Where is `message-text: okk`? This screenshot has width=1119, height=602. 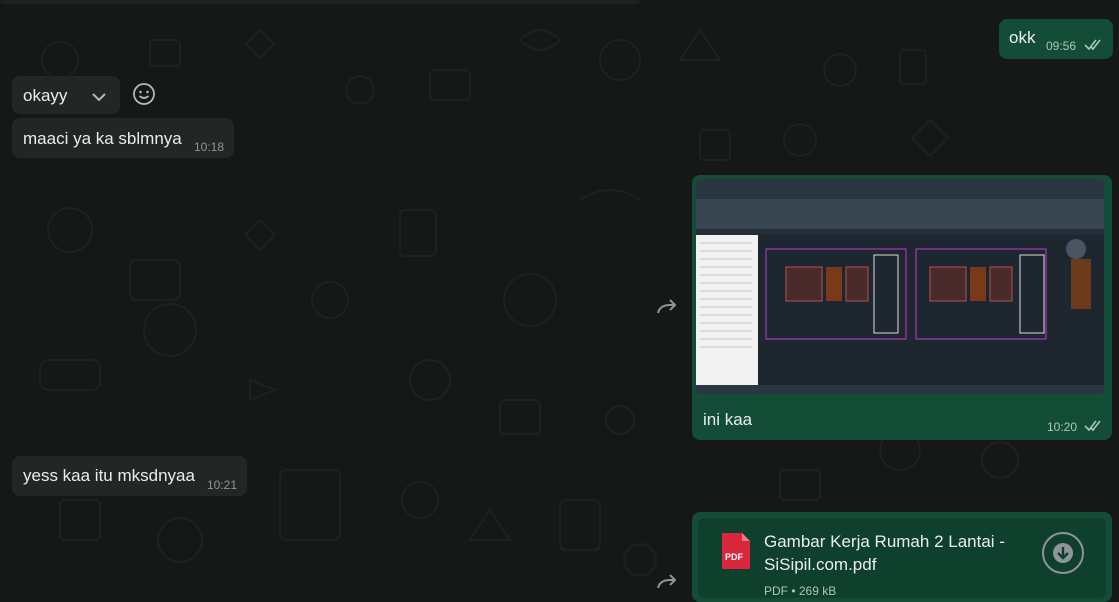 message-text: okk is located at coordinates (1022, 37).